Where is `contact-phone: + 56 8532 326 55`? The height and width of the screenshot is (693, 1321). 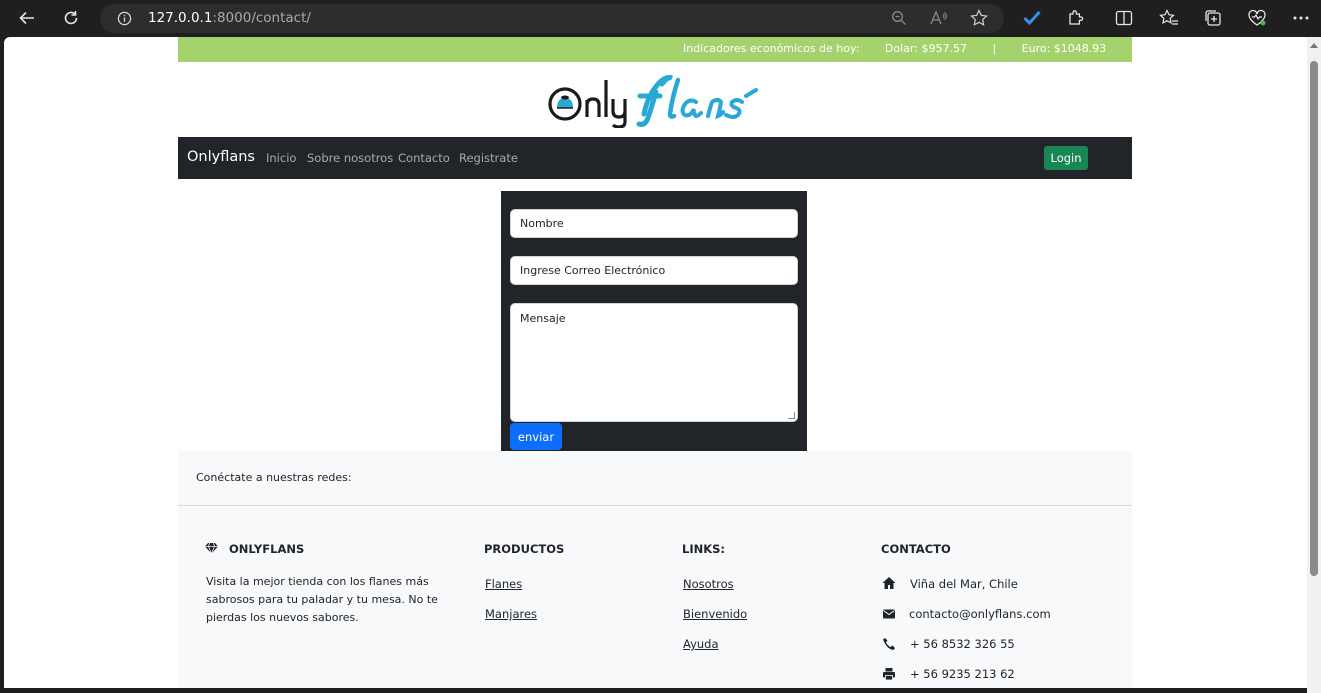
contact-phone: + 56 8532 326 55 is located at coordinates (962, 644).